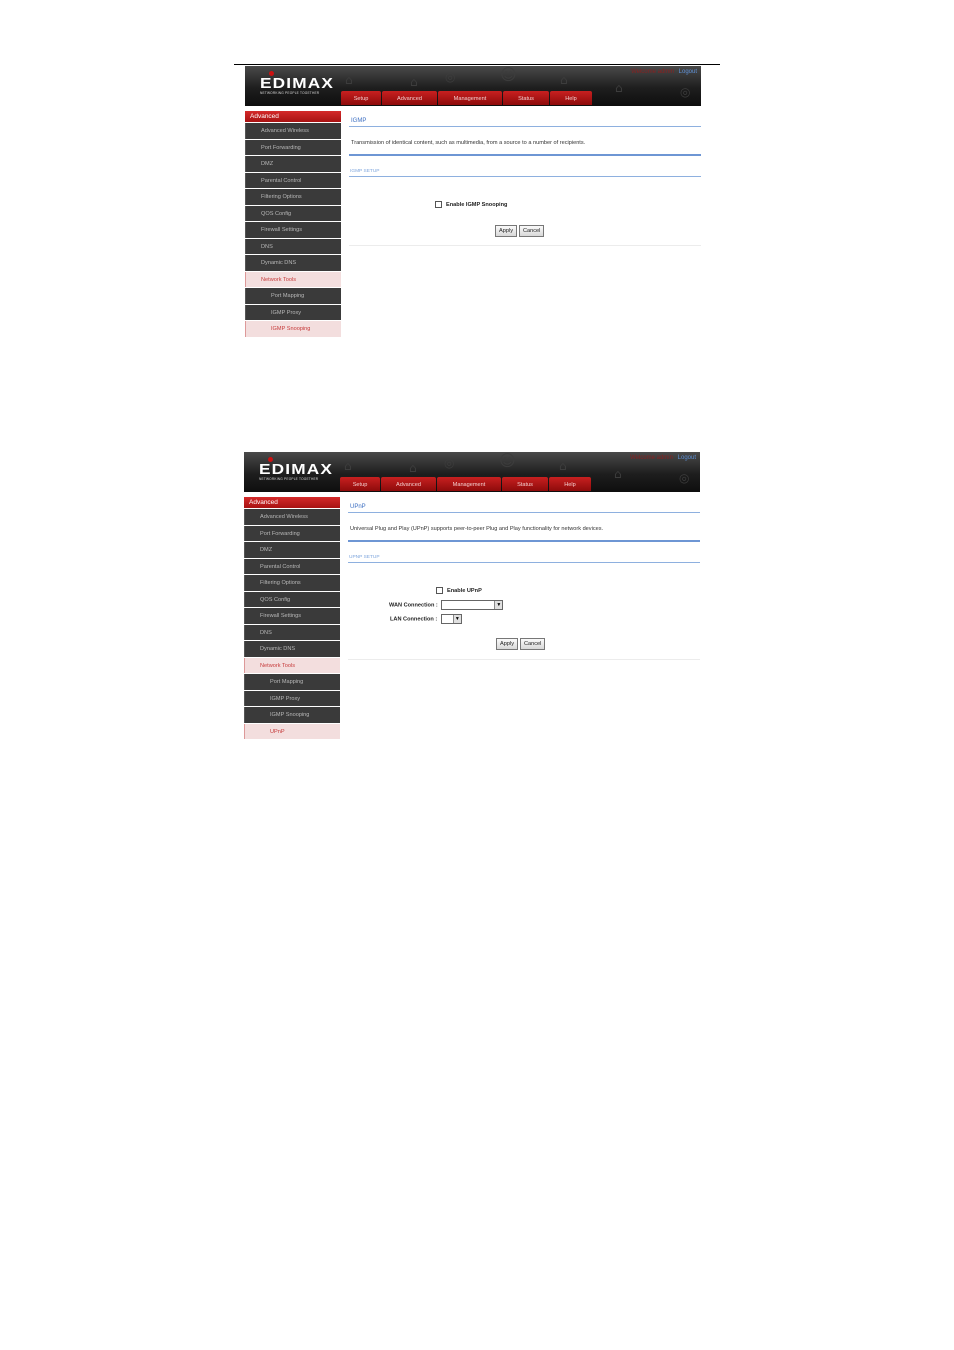 This screenshot has height=1350, width=954. Describe the element at coordinates (472, 605) in the screenshot. I see `wan-connection-select: ▼` at that location.